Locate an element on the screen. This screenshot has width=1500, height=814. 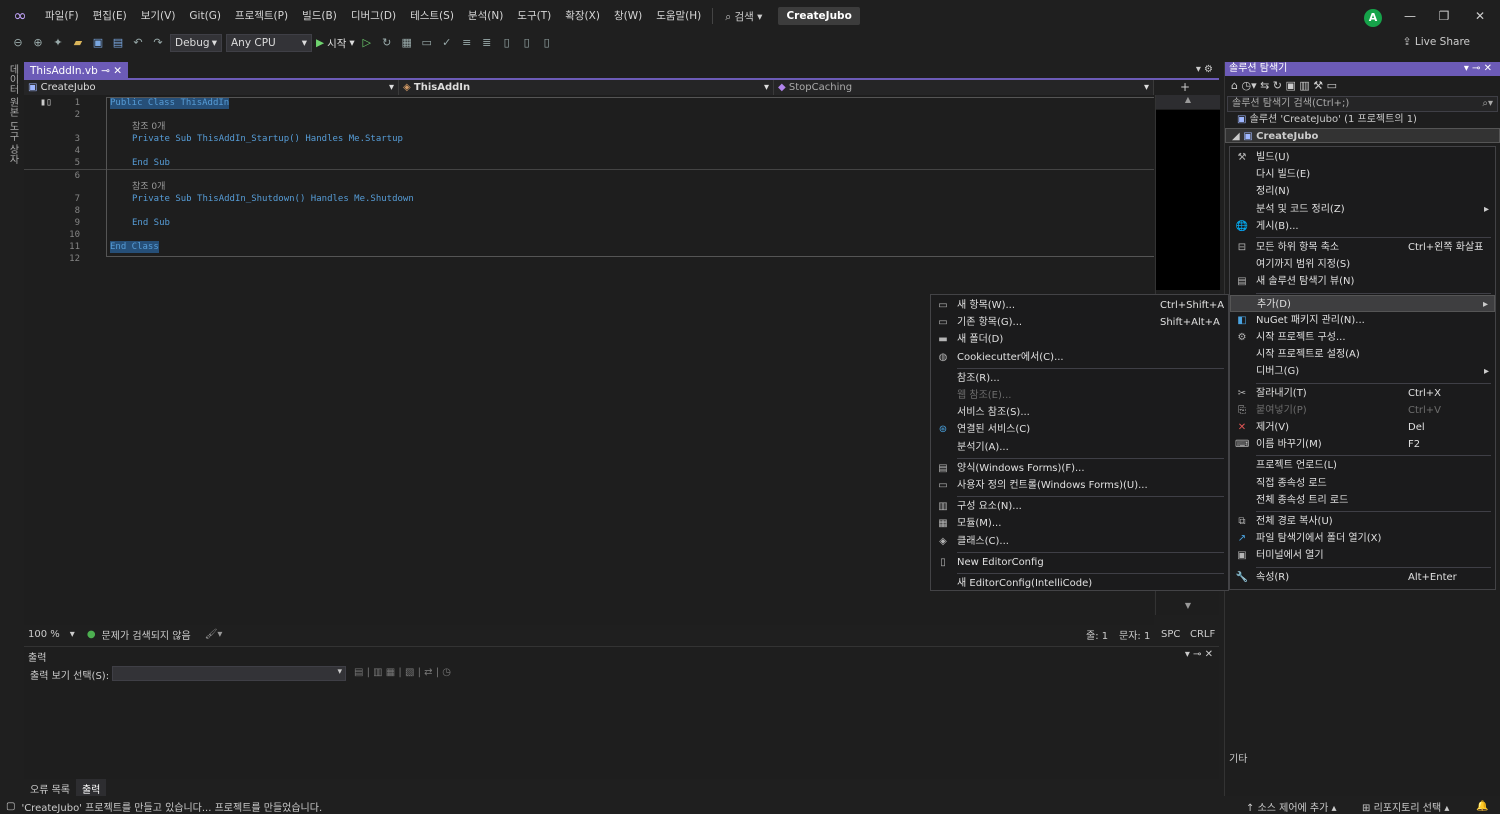
menu-item: 보기(V) is located at coordinates (158, 16).